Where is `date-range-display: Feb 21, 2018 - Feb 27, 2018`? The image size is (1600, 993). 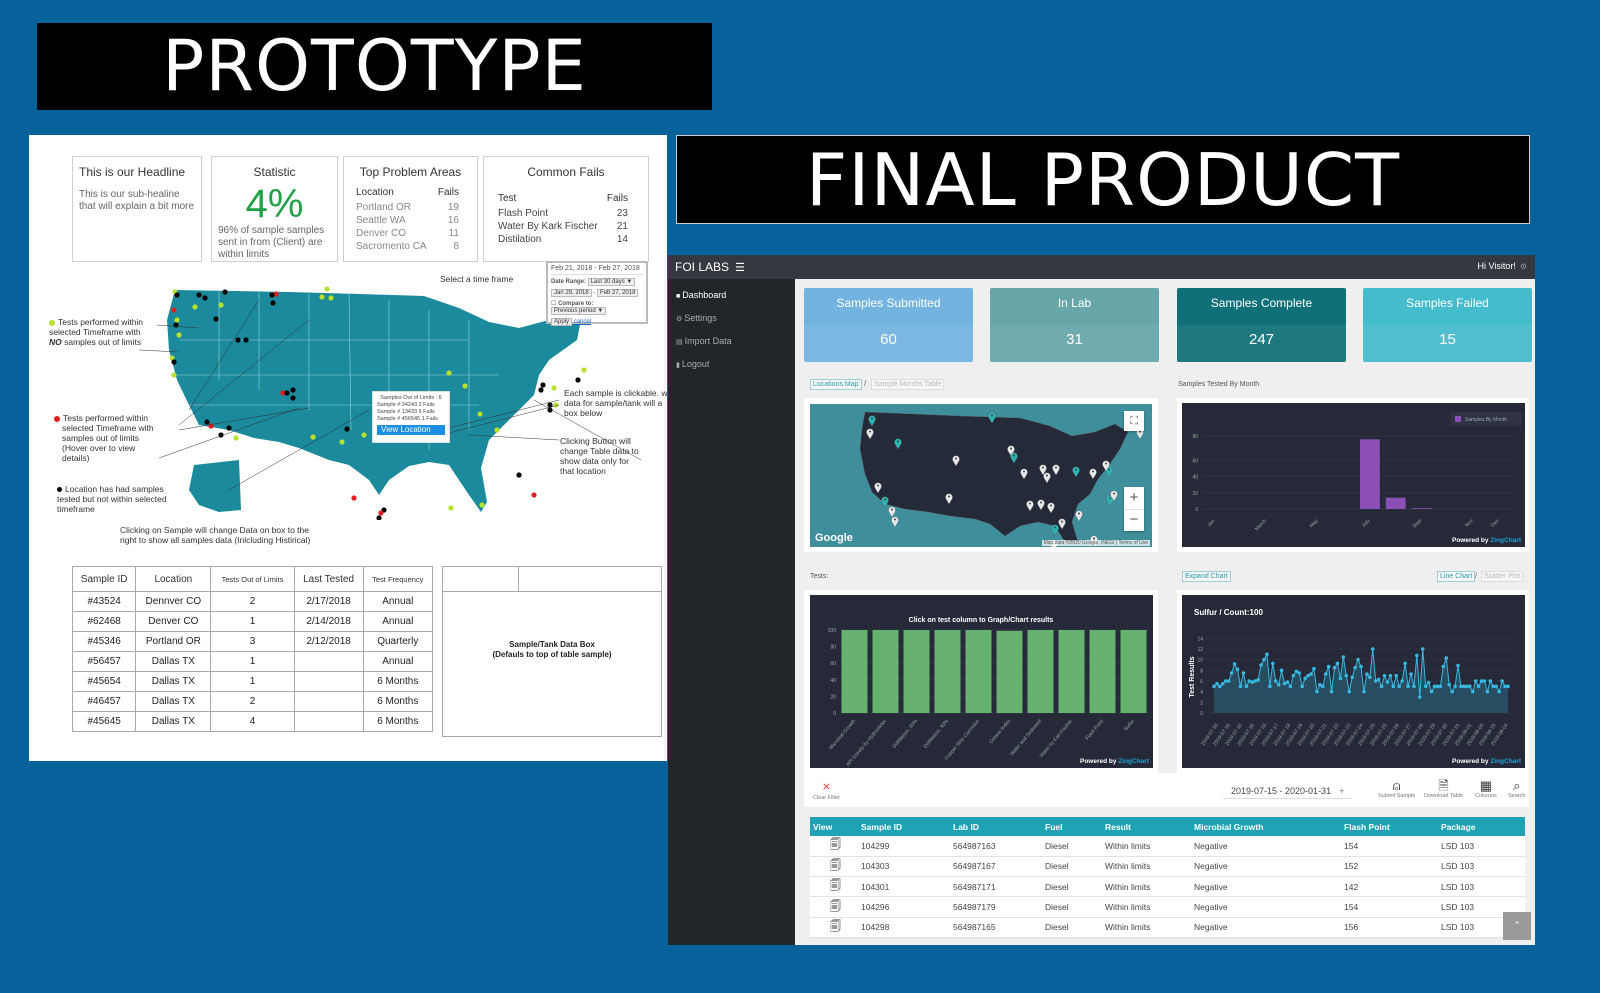
date-range-display: Feb 21, 2018 - Feb 27, 2018 is located at coordinates (597, 270).